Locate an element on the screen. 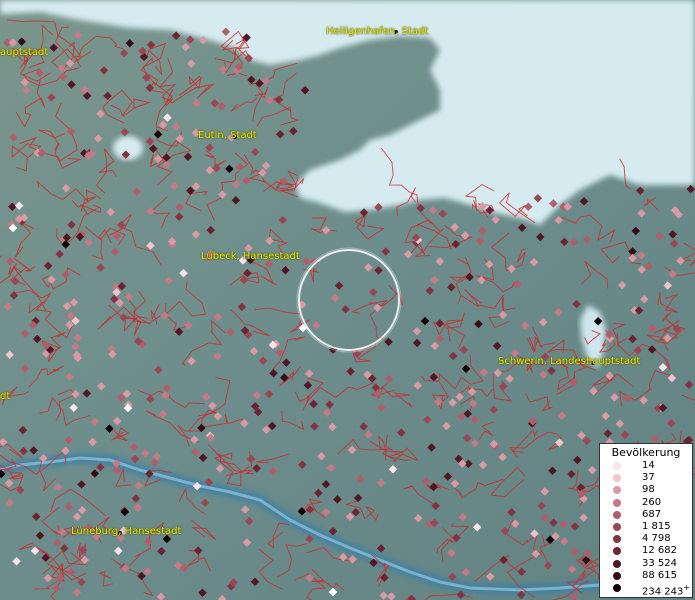 The height and width of the screenshot is (600, 695). legend-label: 234 243+ is located at coordinates (666, 590).